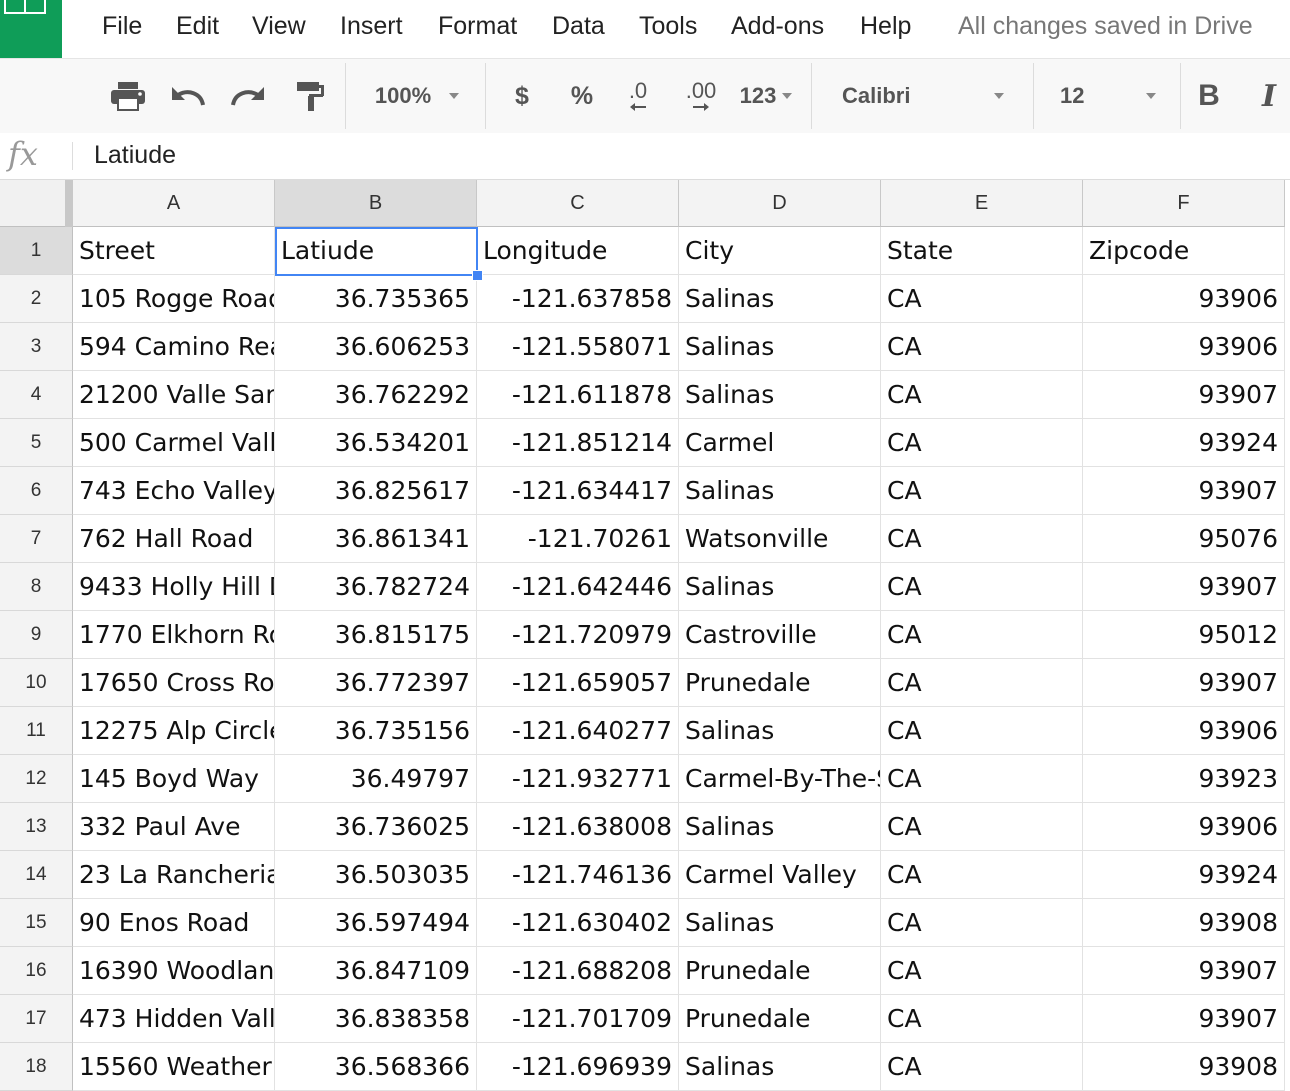  I want to click on fill-handle, so click(477, 275).